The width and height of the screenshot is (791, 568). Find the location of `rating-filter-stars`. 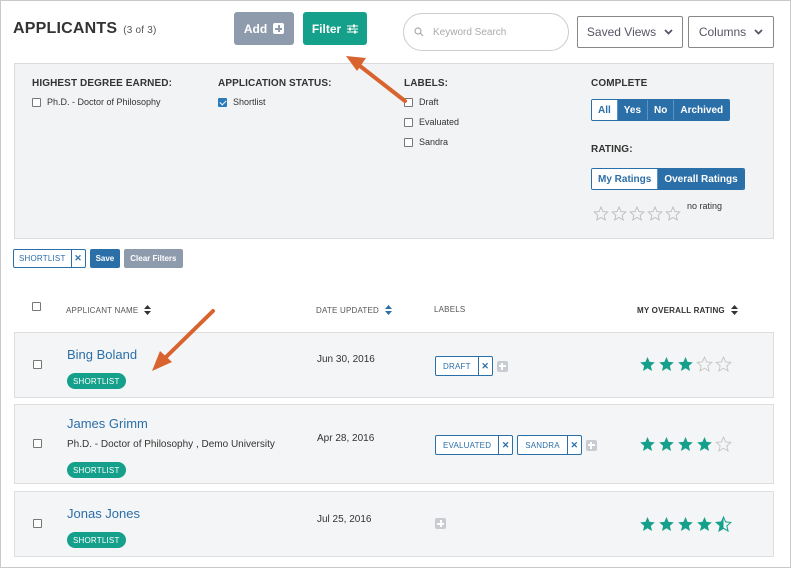

rating-filter-stars is located at coordinates (637, 213).